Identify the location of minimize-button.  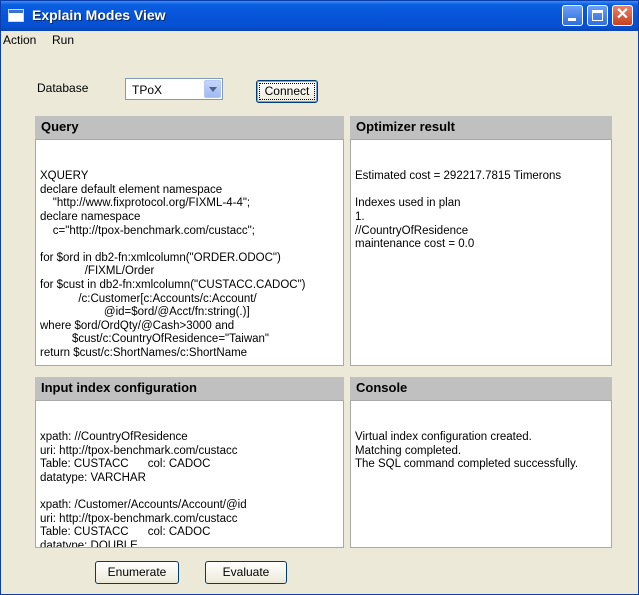
(572, 15).